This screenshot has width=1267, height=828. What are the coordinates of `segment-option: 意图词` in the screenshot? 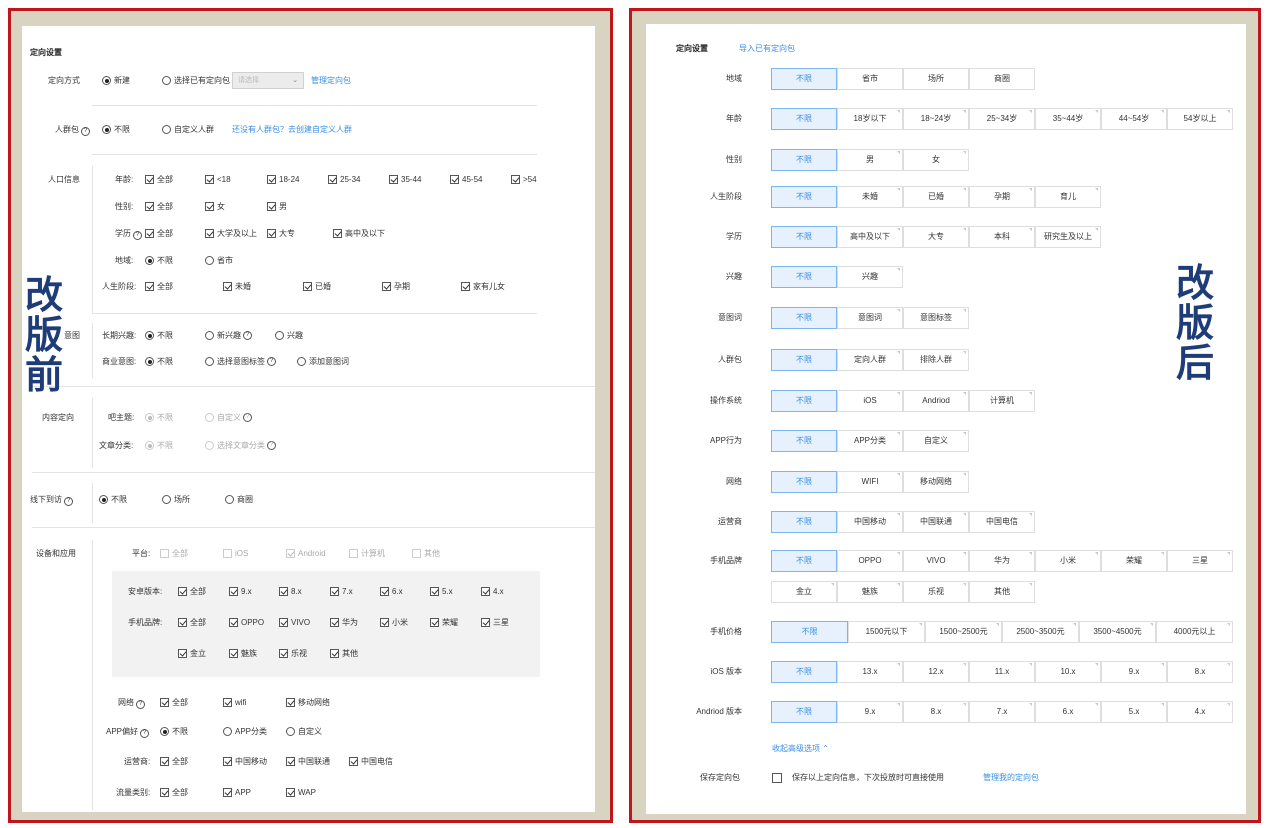 It's located at (870, 318).